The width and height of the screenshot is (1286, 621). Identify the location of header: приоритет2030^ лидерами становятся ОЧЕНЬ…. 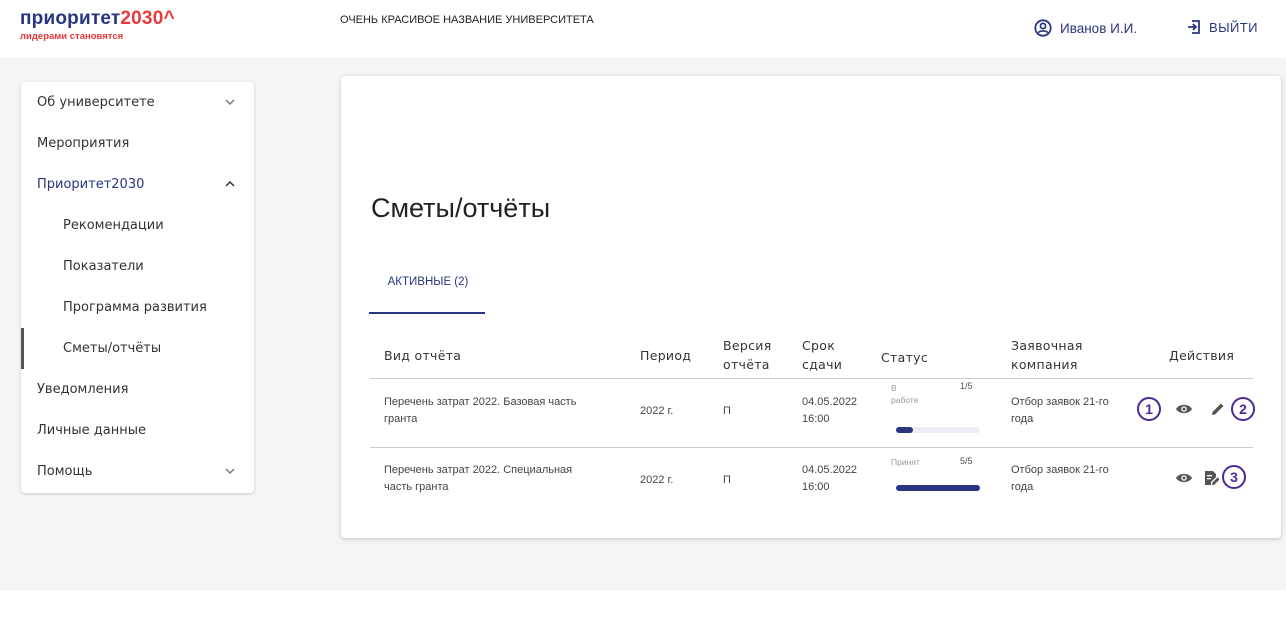
(643, 29).